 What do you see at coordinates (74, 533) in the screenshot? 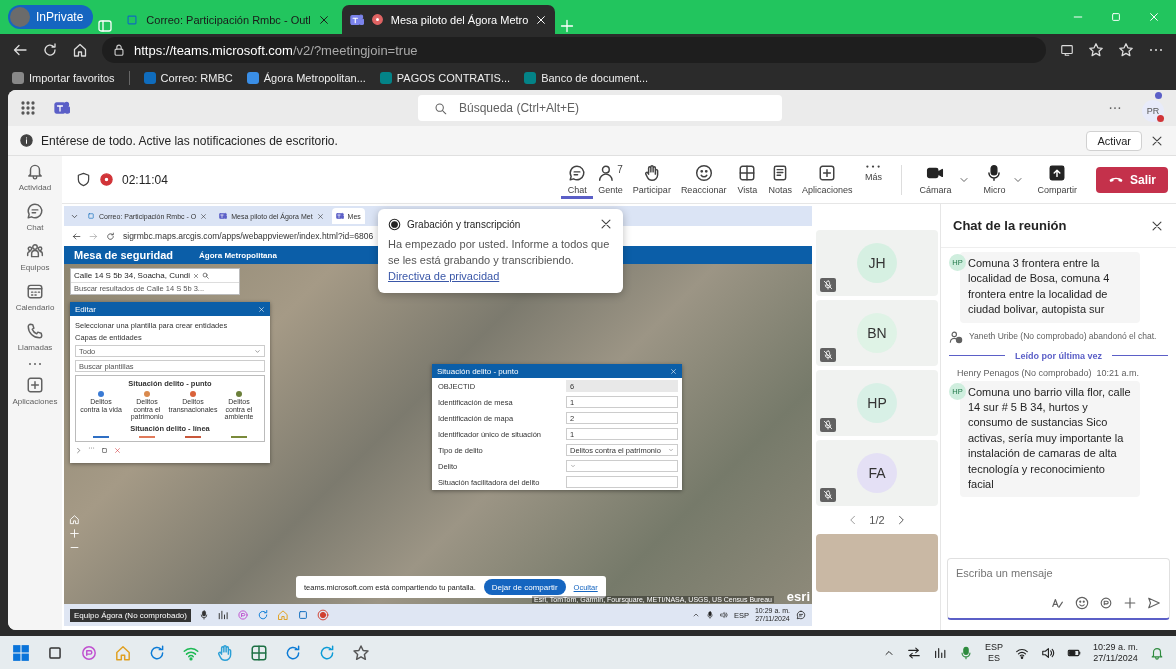
I see `zoom-in-icon` at bounding box center [74, 533].